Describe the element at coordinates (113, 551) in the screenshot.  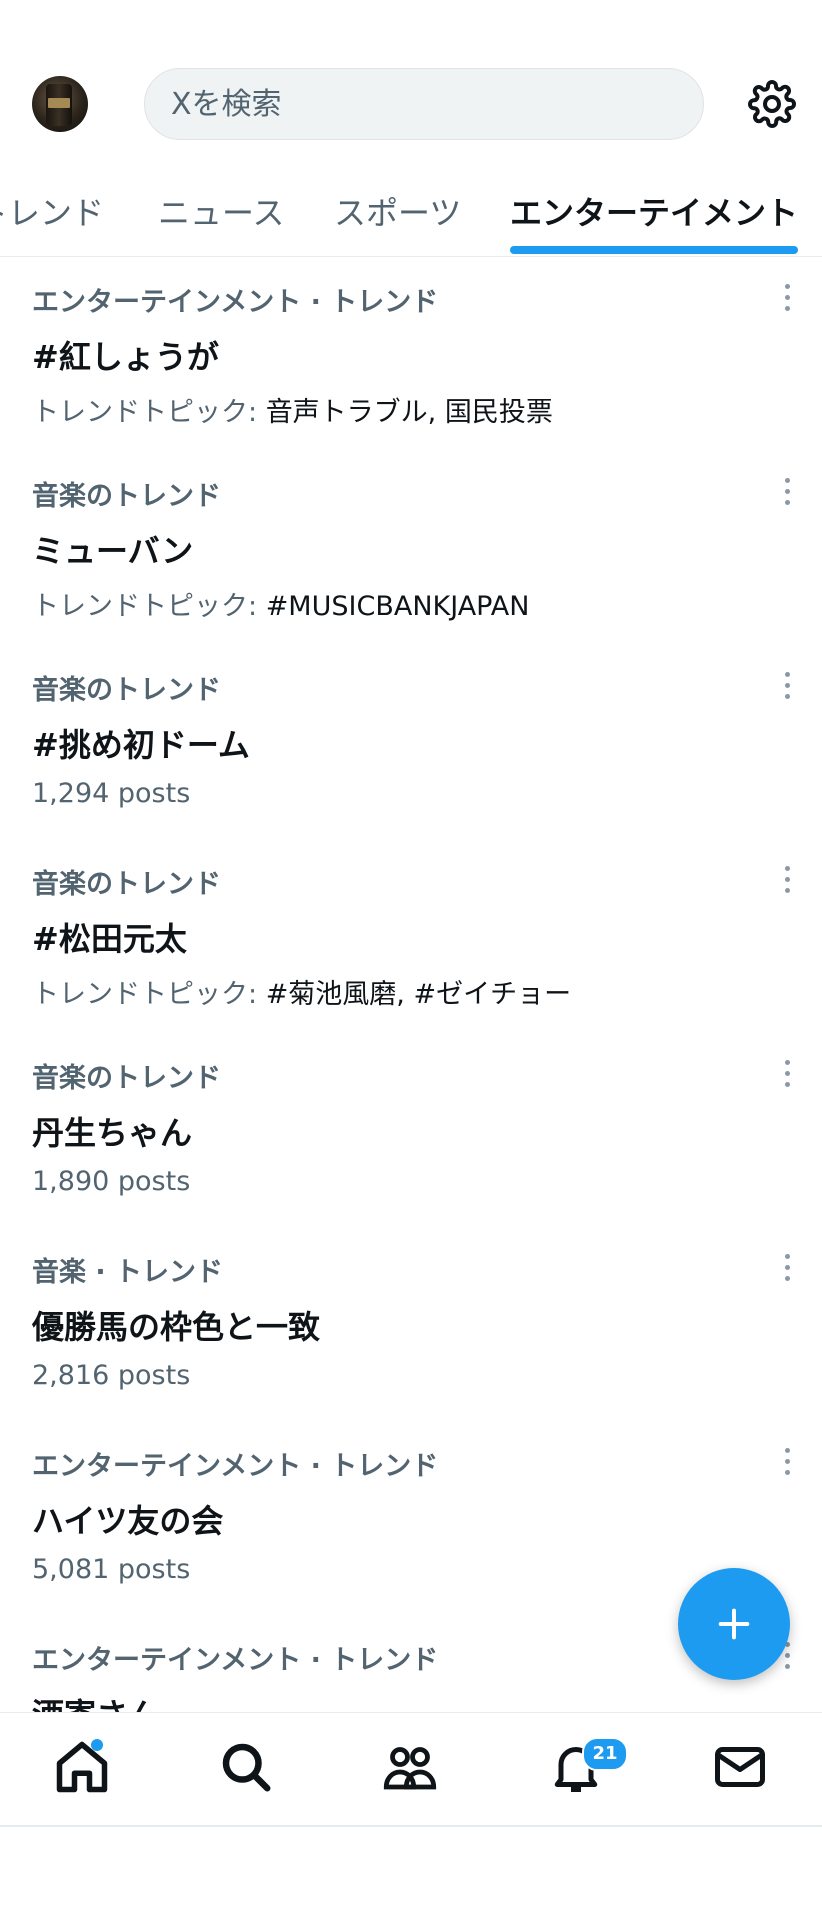
I see `trend-name: ミューバン` at that location.